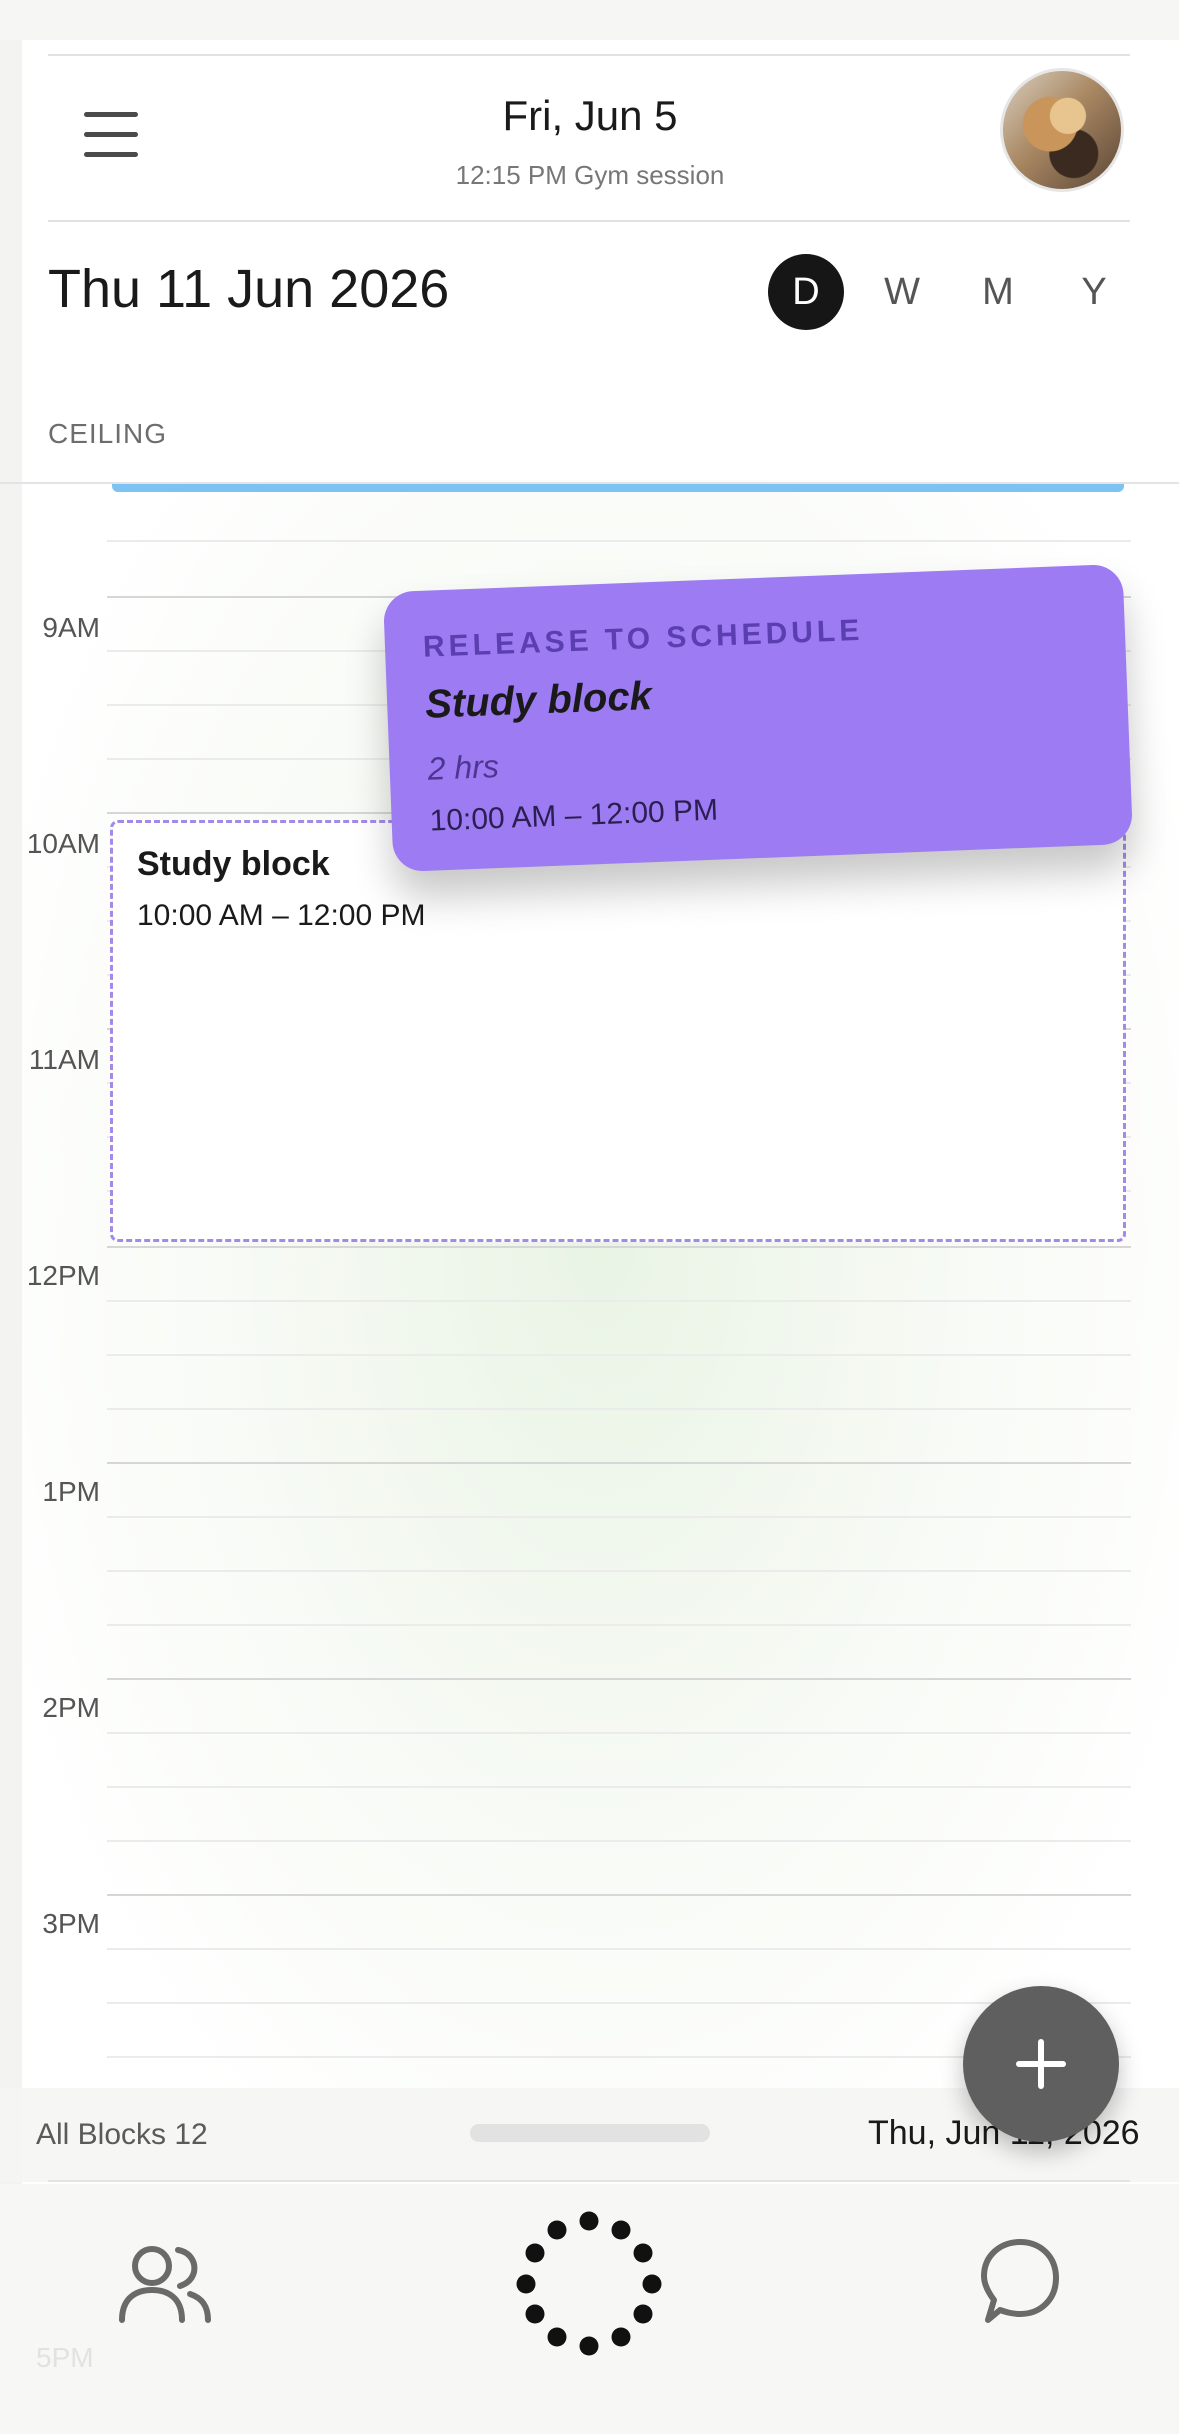 Image resolution: width=1179 pixels, height=2434 pixels. Describe the element at coordinates (998, 292) in the screenshot. I see `view-month-button: M` at that location.